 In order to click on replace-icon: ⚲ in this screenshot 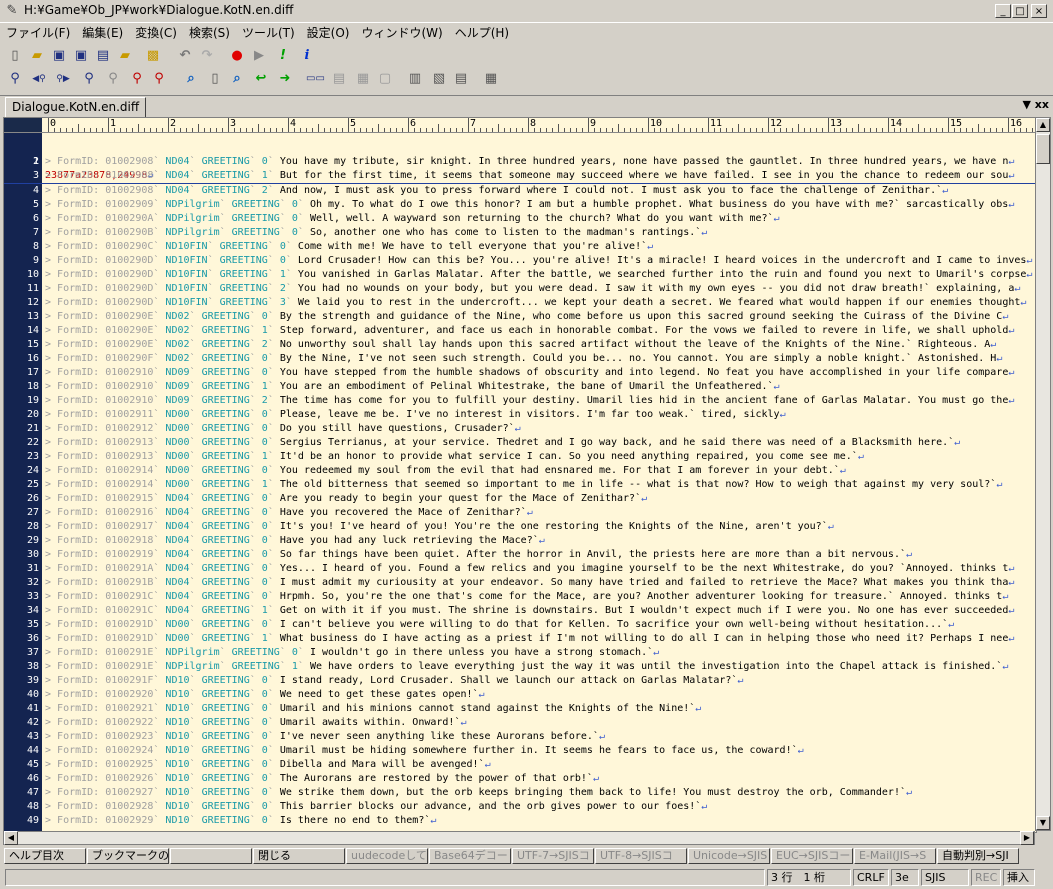, I will do `click(89, 79)`.